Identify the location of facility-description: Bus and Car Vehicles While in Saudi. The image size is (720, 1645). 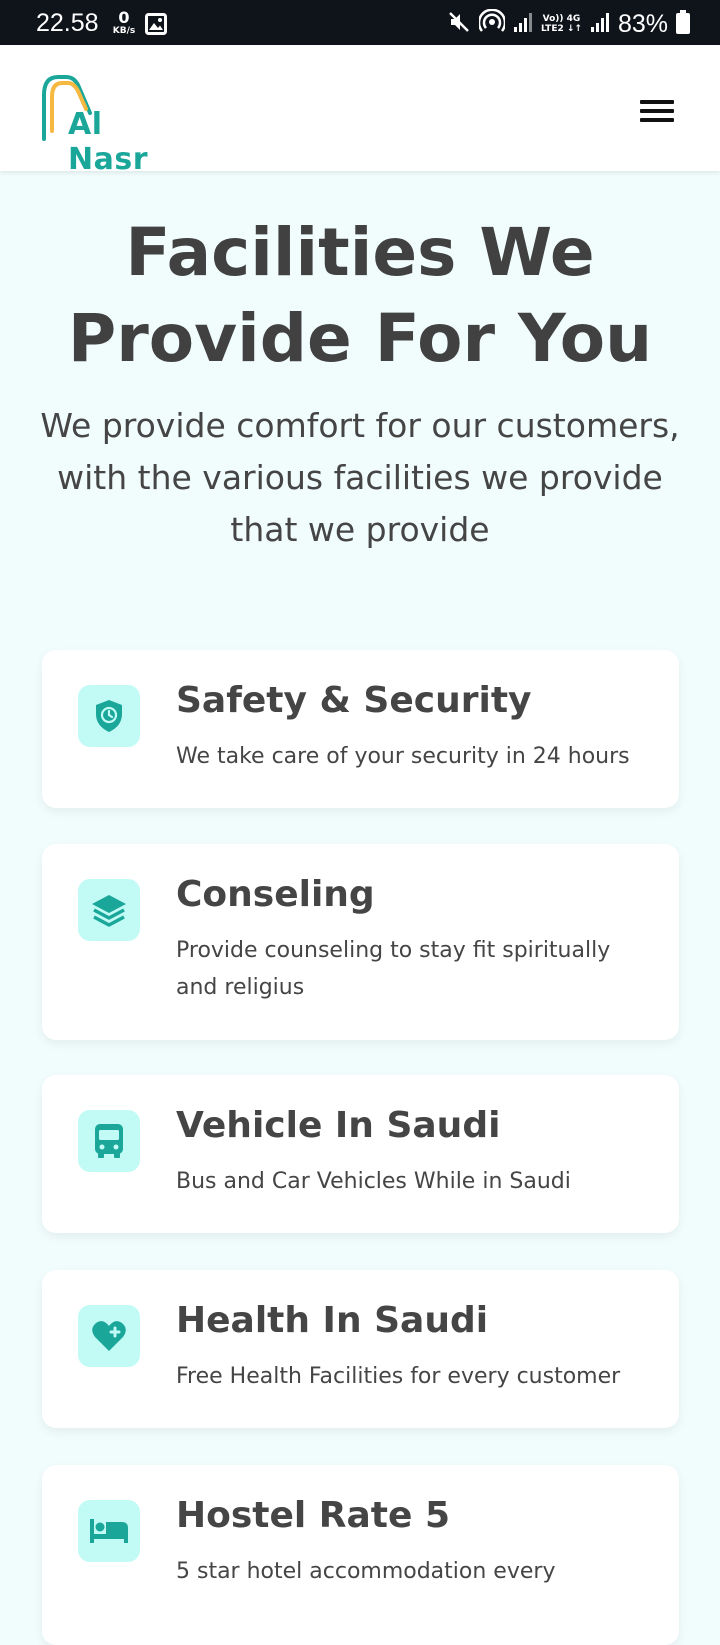
(373, 1181).